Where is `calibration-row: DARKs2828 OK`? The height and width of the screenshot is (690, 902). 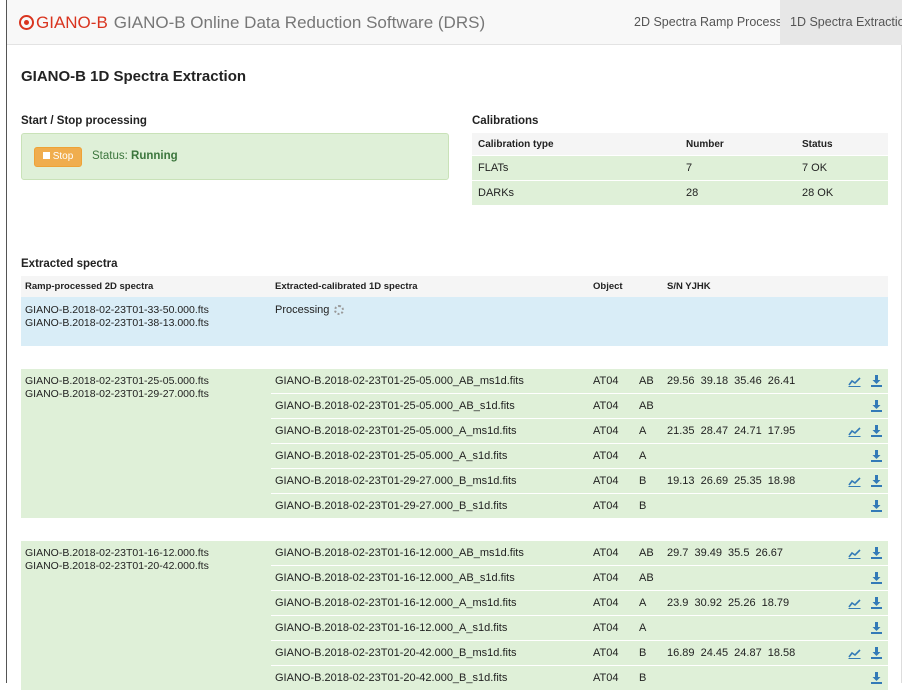 calibration-row: DARKs2828 OK is located at coordinates (680, 193).